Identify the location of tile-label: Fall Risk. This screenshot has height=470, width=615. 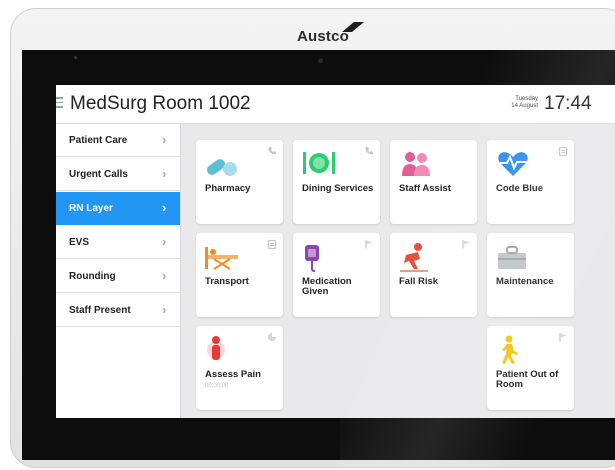
(419, 281).